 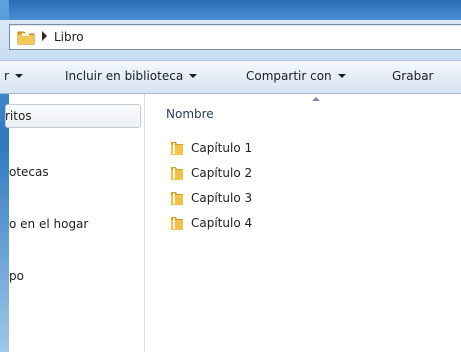 I want to click on nav-item-bibliotecas: otecas, so click(x=29, y=172).